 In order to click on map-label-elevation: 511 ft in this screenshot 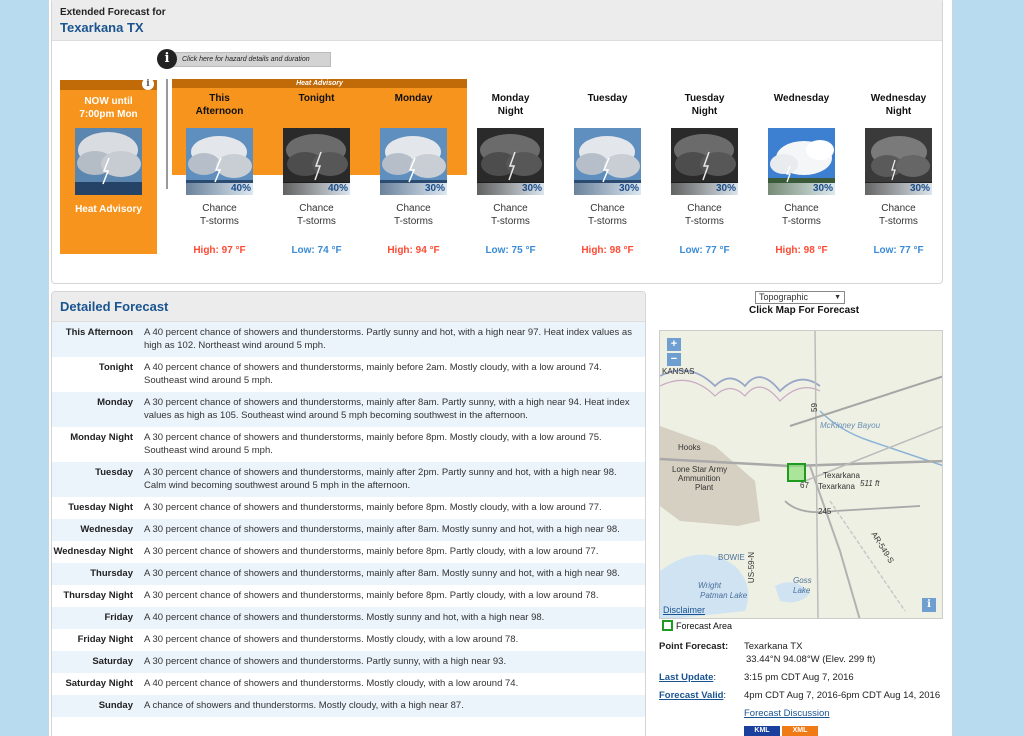, I will do `click(870, 483)`.